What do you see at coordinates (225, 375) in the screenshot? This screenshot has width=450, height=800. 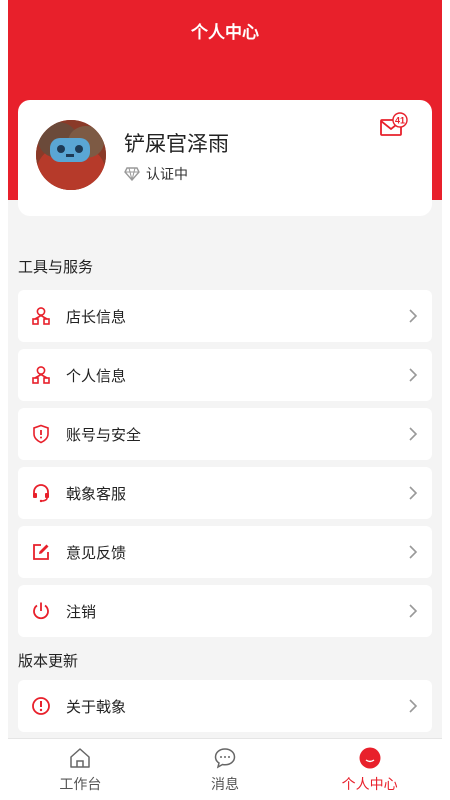 I see `menu-item-personal: 个人信息` at bounding box center [225, 375].